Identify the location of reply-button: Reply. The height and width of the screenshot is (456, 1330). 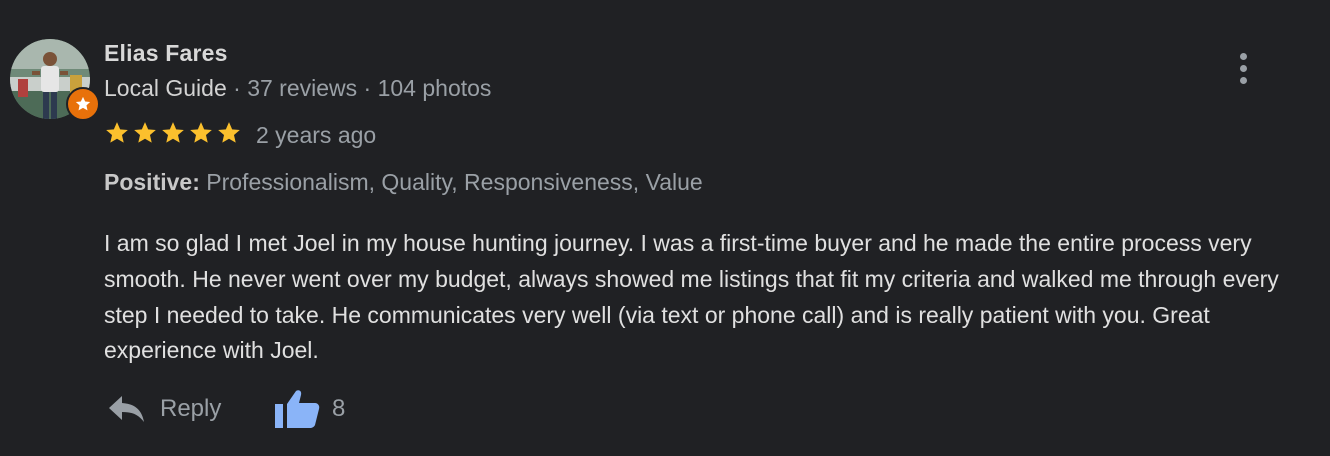
(163, 409).